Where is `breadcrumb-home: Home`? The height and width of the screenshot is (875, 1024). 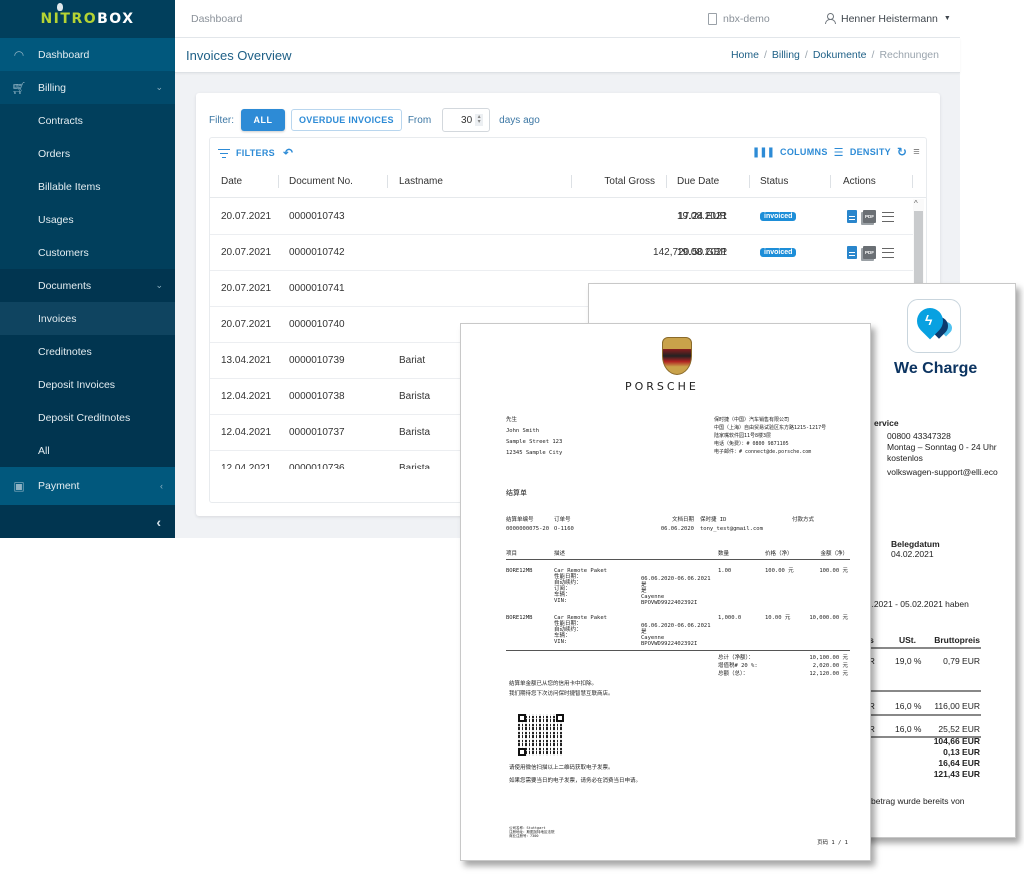 breadcrumb-home: Home is located at coordinates (745, 55).